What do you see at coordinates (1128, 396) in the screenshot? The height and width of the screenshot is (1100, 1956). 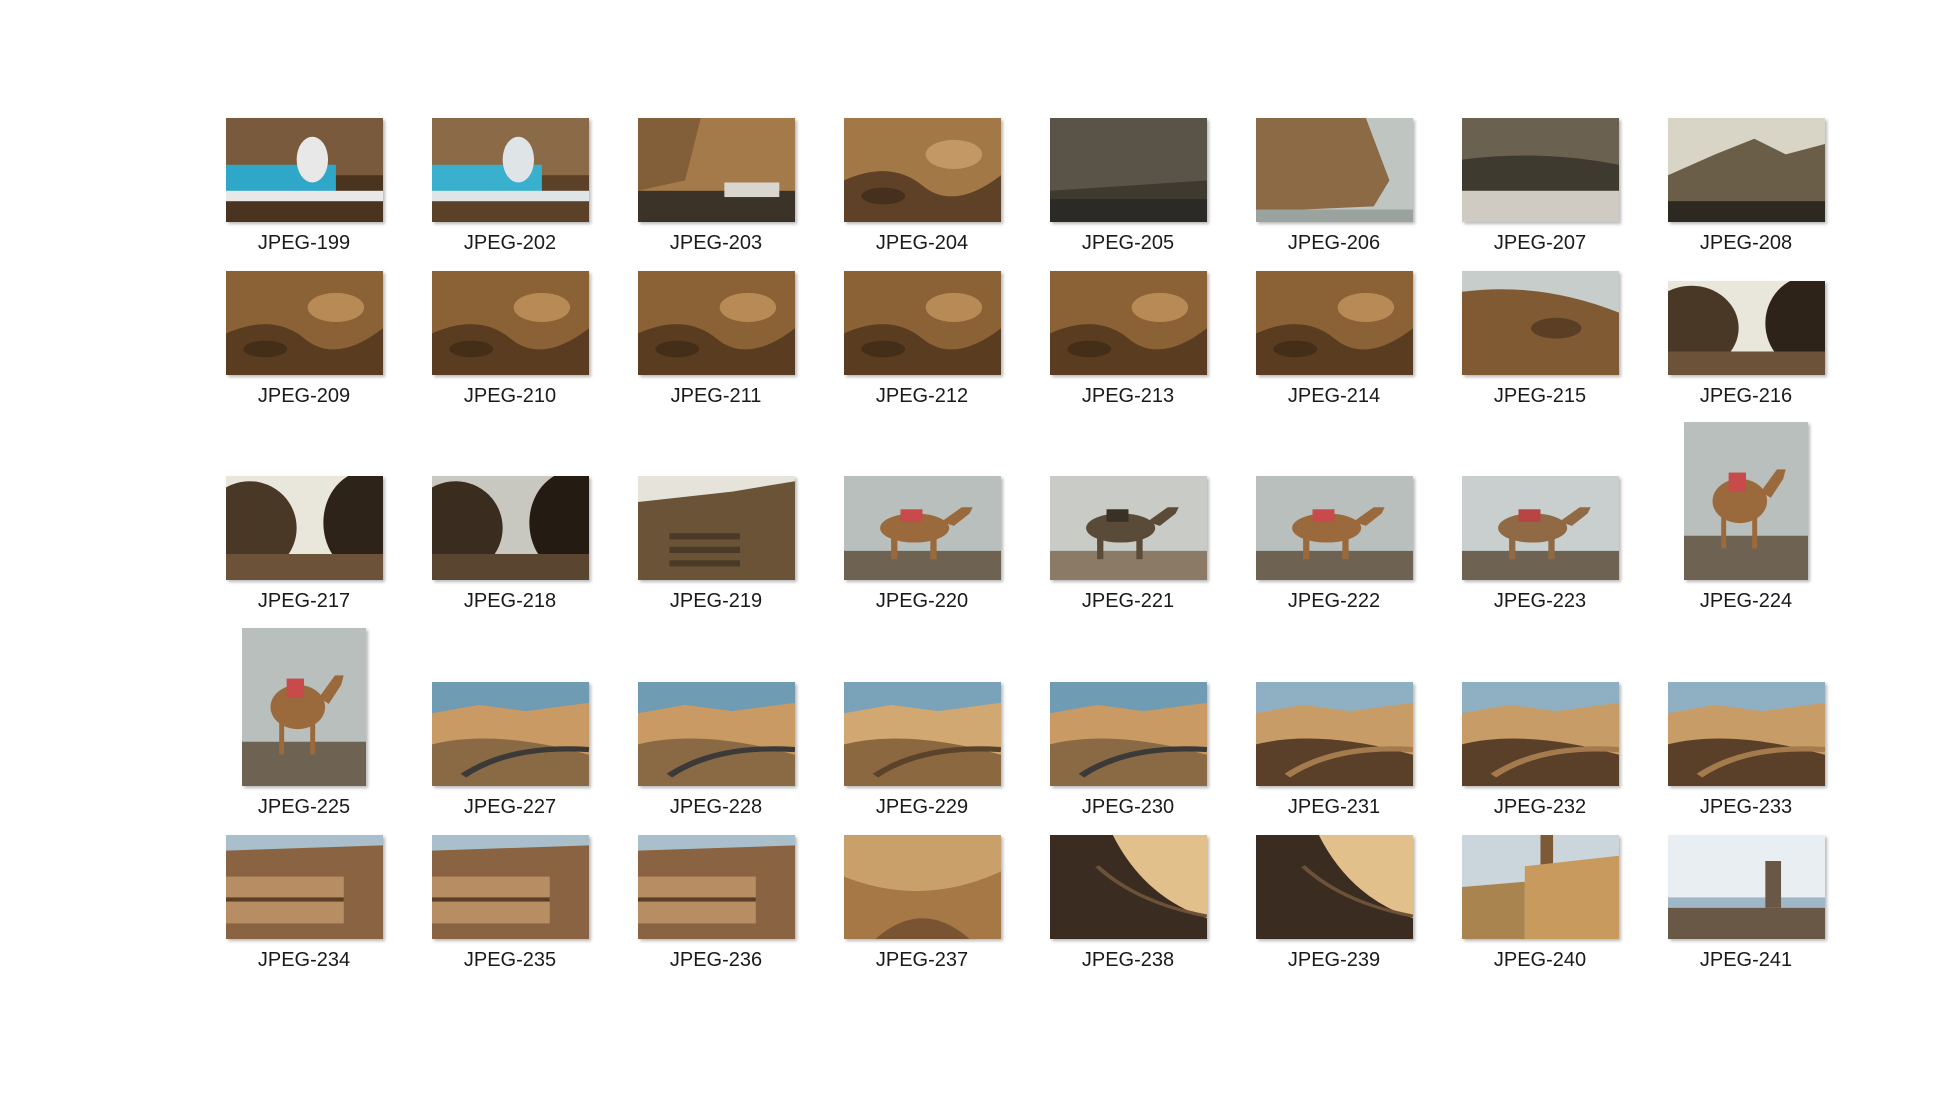 I see `file-name-label: JPEG-213` at bounding box center [1128, 396].